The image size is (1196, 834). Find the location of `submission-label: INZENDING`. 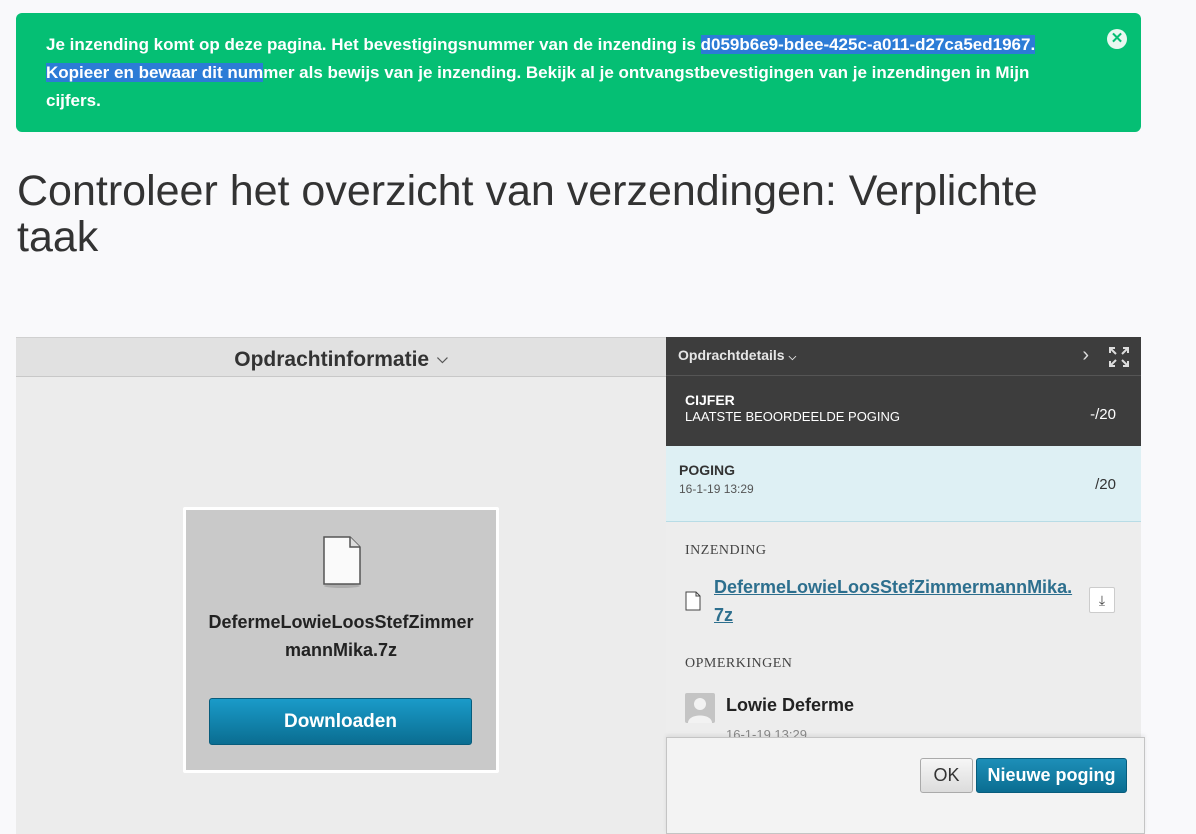

submission-label: INZENDING is located at coordinates (726, 550).